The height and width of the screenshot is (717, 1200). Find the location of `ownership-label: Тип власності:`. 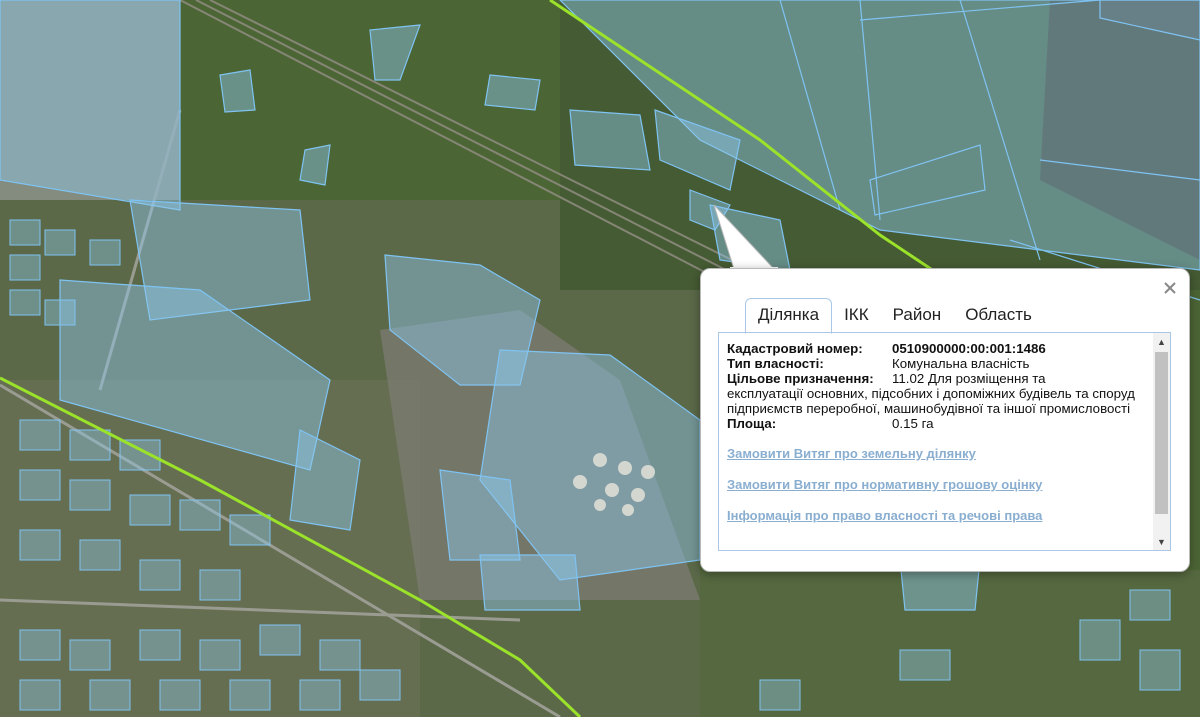

ownership-label: Тип власності: is located at coordinates (775, 363).